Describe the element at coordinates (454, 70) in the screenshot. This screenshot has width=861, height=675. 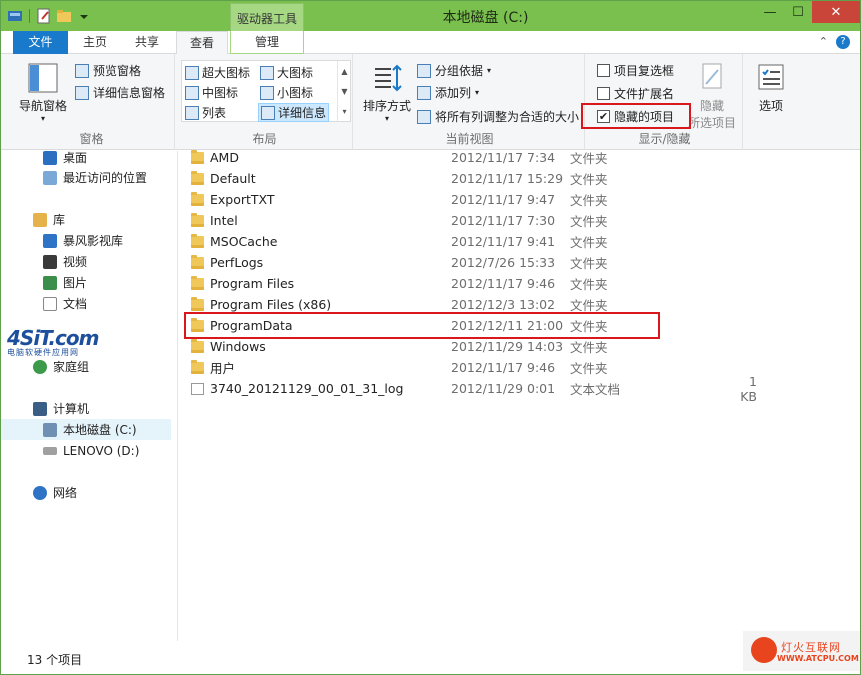
I see `group-by-button: 分组依据 ▾` at that location.